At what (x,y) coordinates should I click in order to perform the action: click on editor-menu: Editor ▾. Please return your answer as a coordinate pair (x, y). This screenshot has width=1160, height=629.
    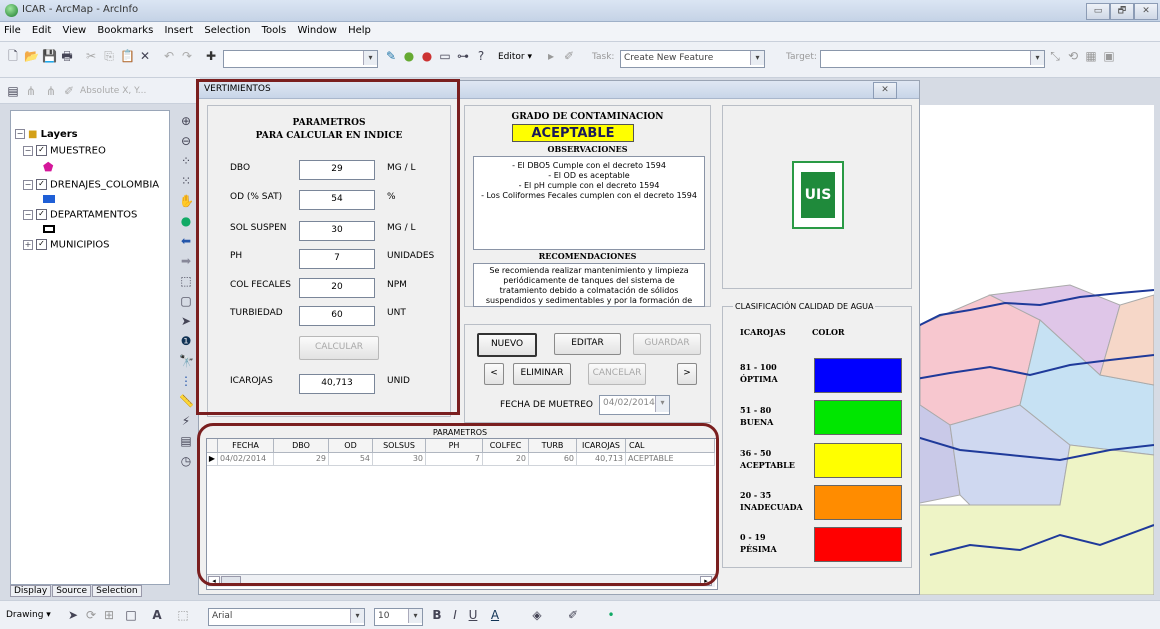
    Looking at the image, I should click on (515, 57).